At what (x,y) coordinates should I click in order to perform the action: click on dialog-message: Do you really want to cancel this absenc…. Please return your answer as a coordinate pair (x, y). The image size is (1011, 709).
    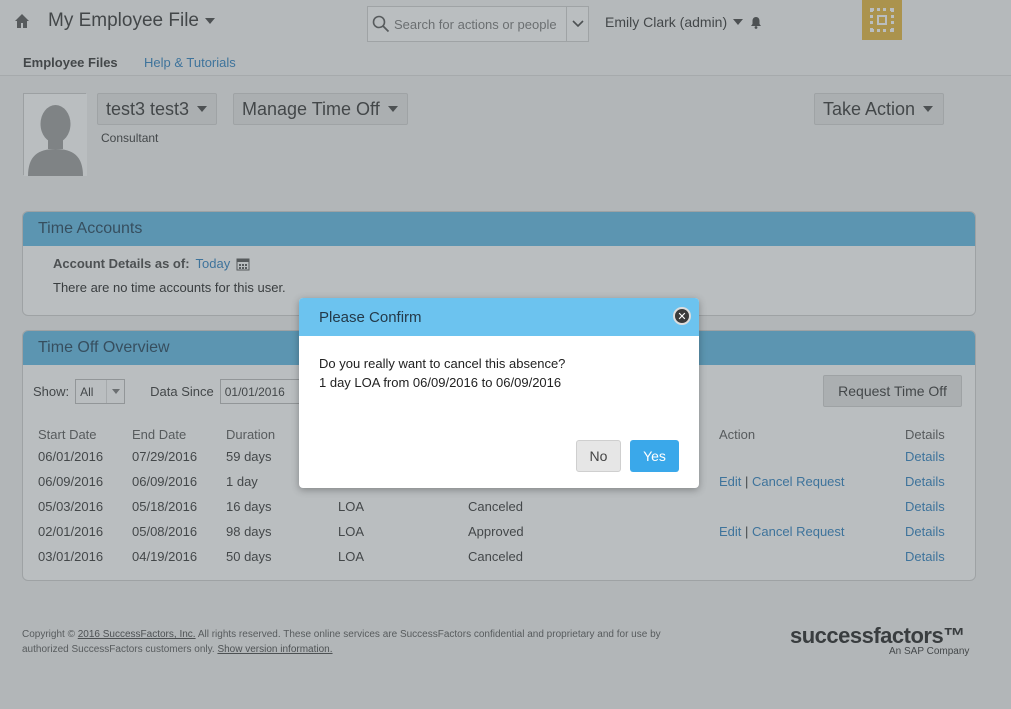
    Looking at the image, I should click on (442, 373).